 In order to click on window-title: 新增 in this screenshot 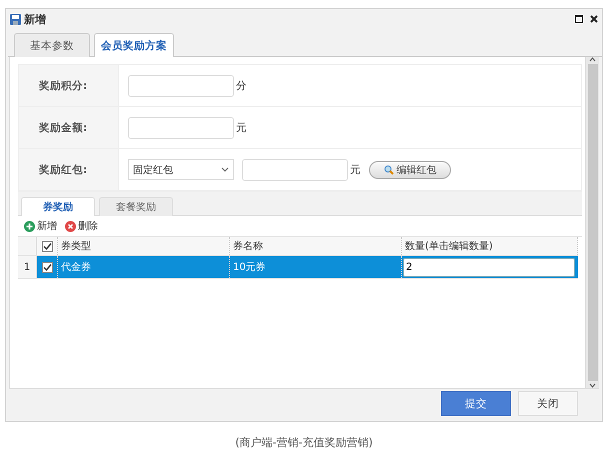, I will do `click(35, 19)`.